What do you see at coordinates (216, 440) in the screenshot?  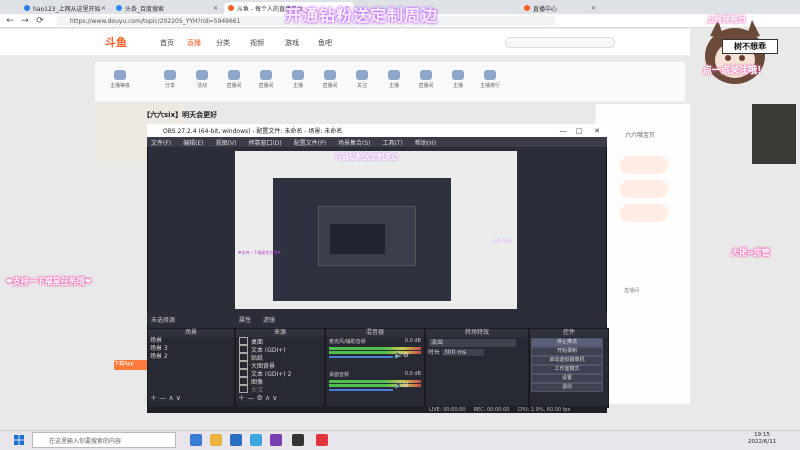 I see `file-explorer-icon` at bounding box center [216, 440].